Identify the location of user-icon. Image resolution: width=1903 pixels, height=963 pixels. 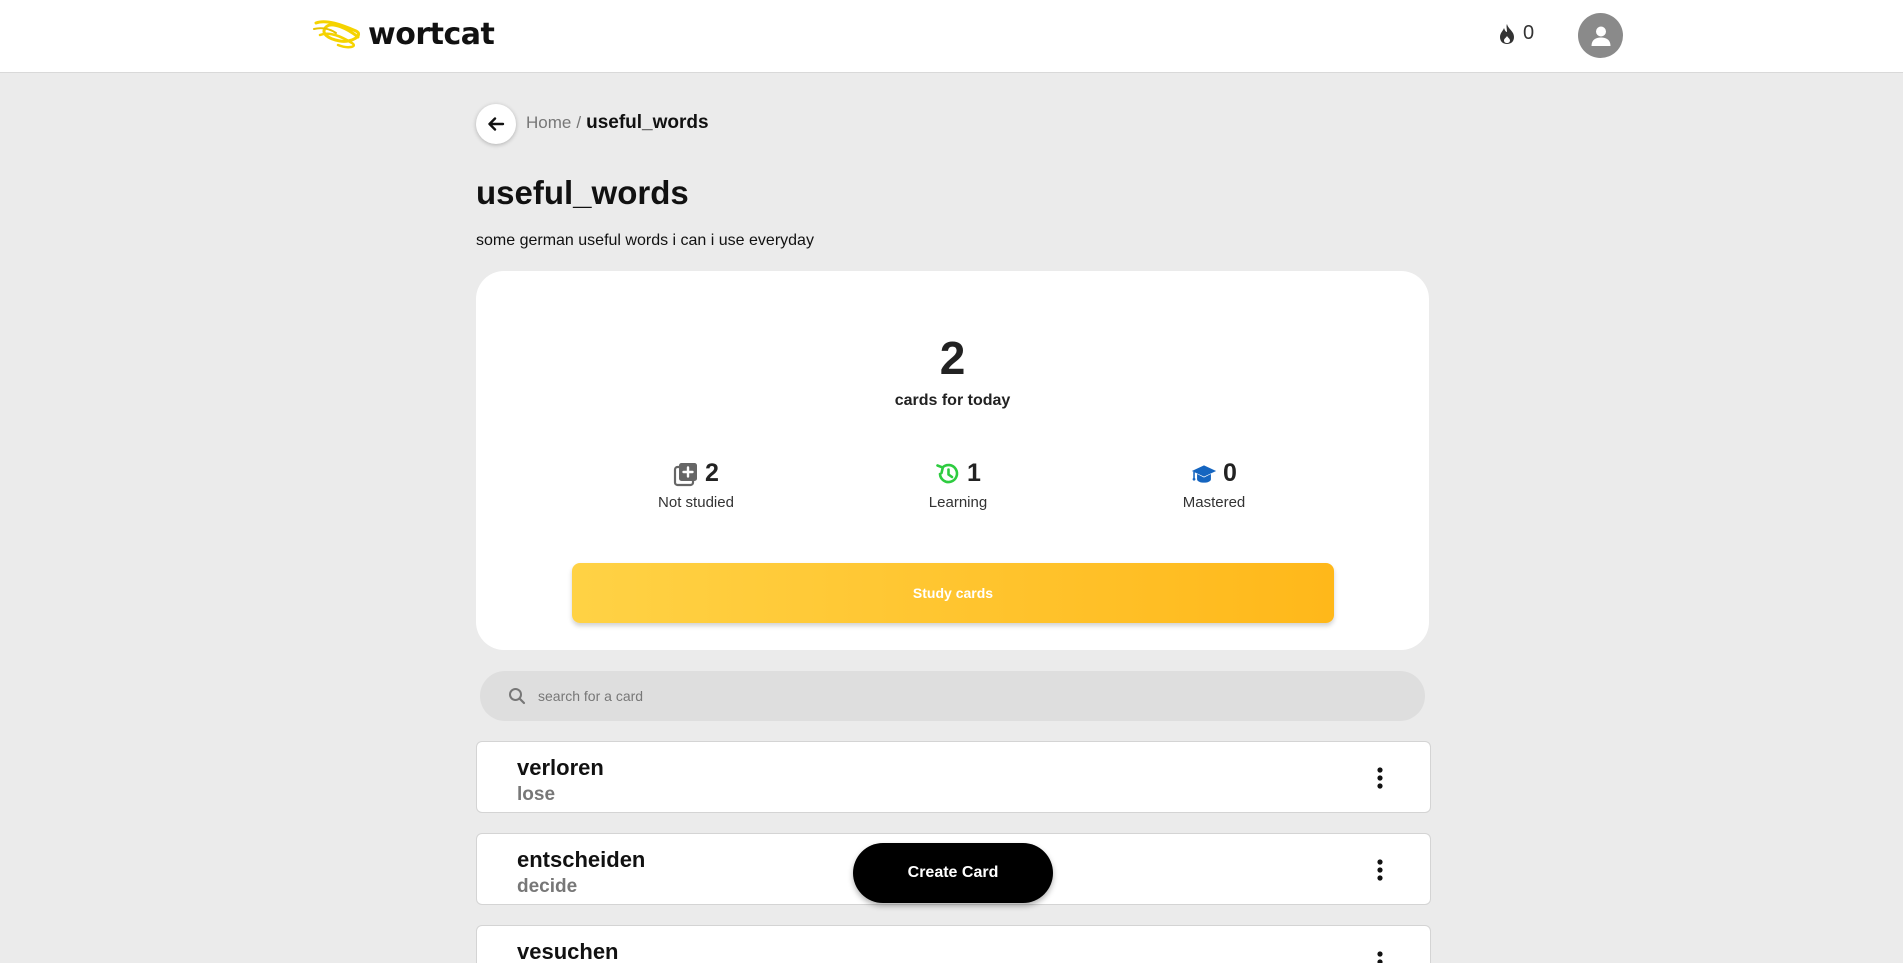
(1600, 36).